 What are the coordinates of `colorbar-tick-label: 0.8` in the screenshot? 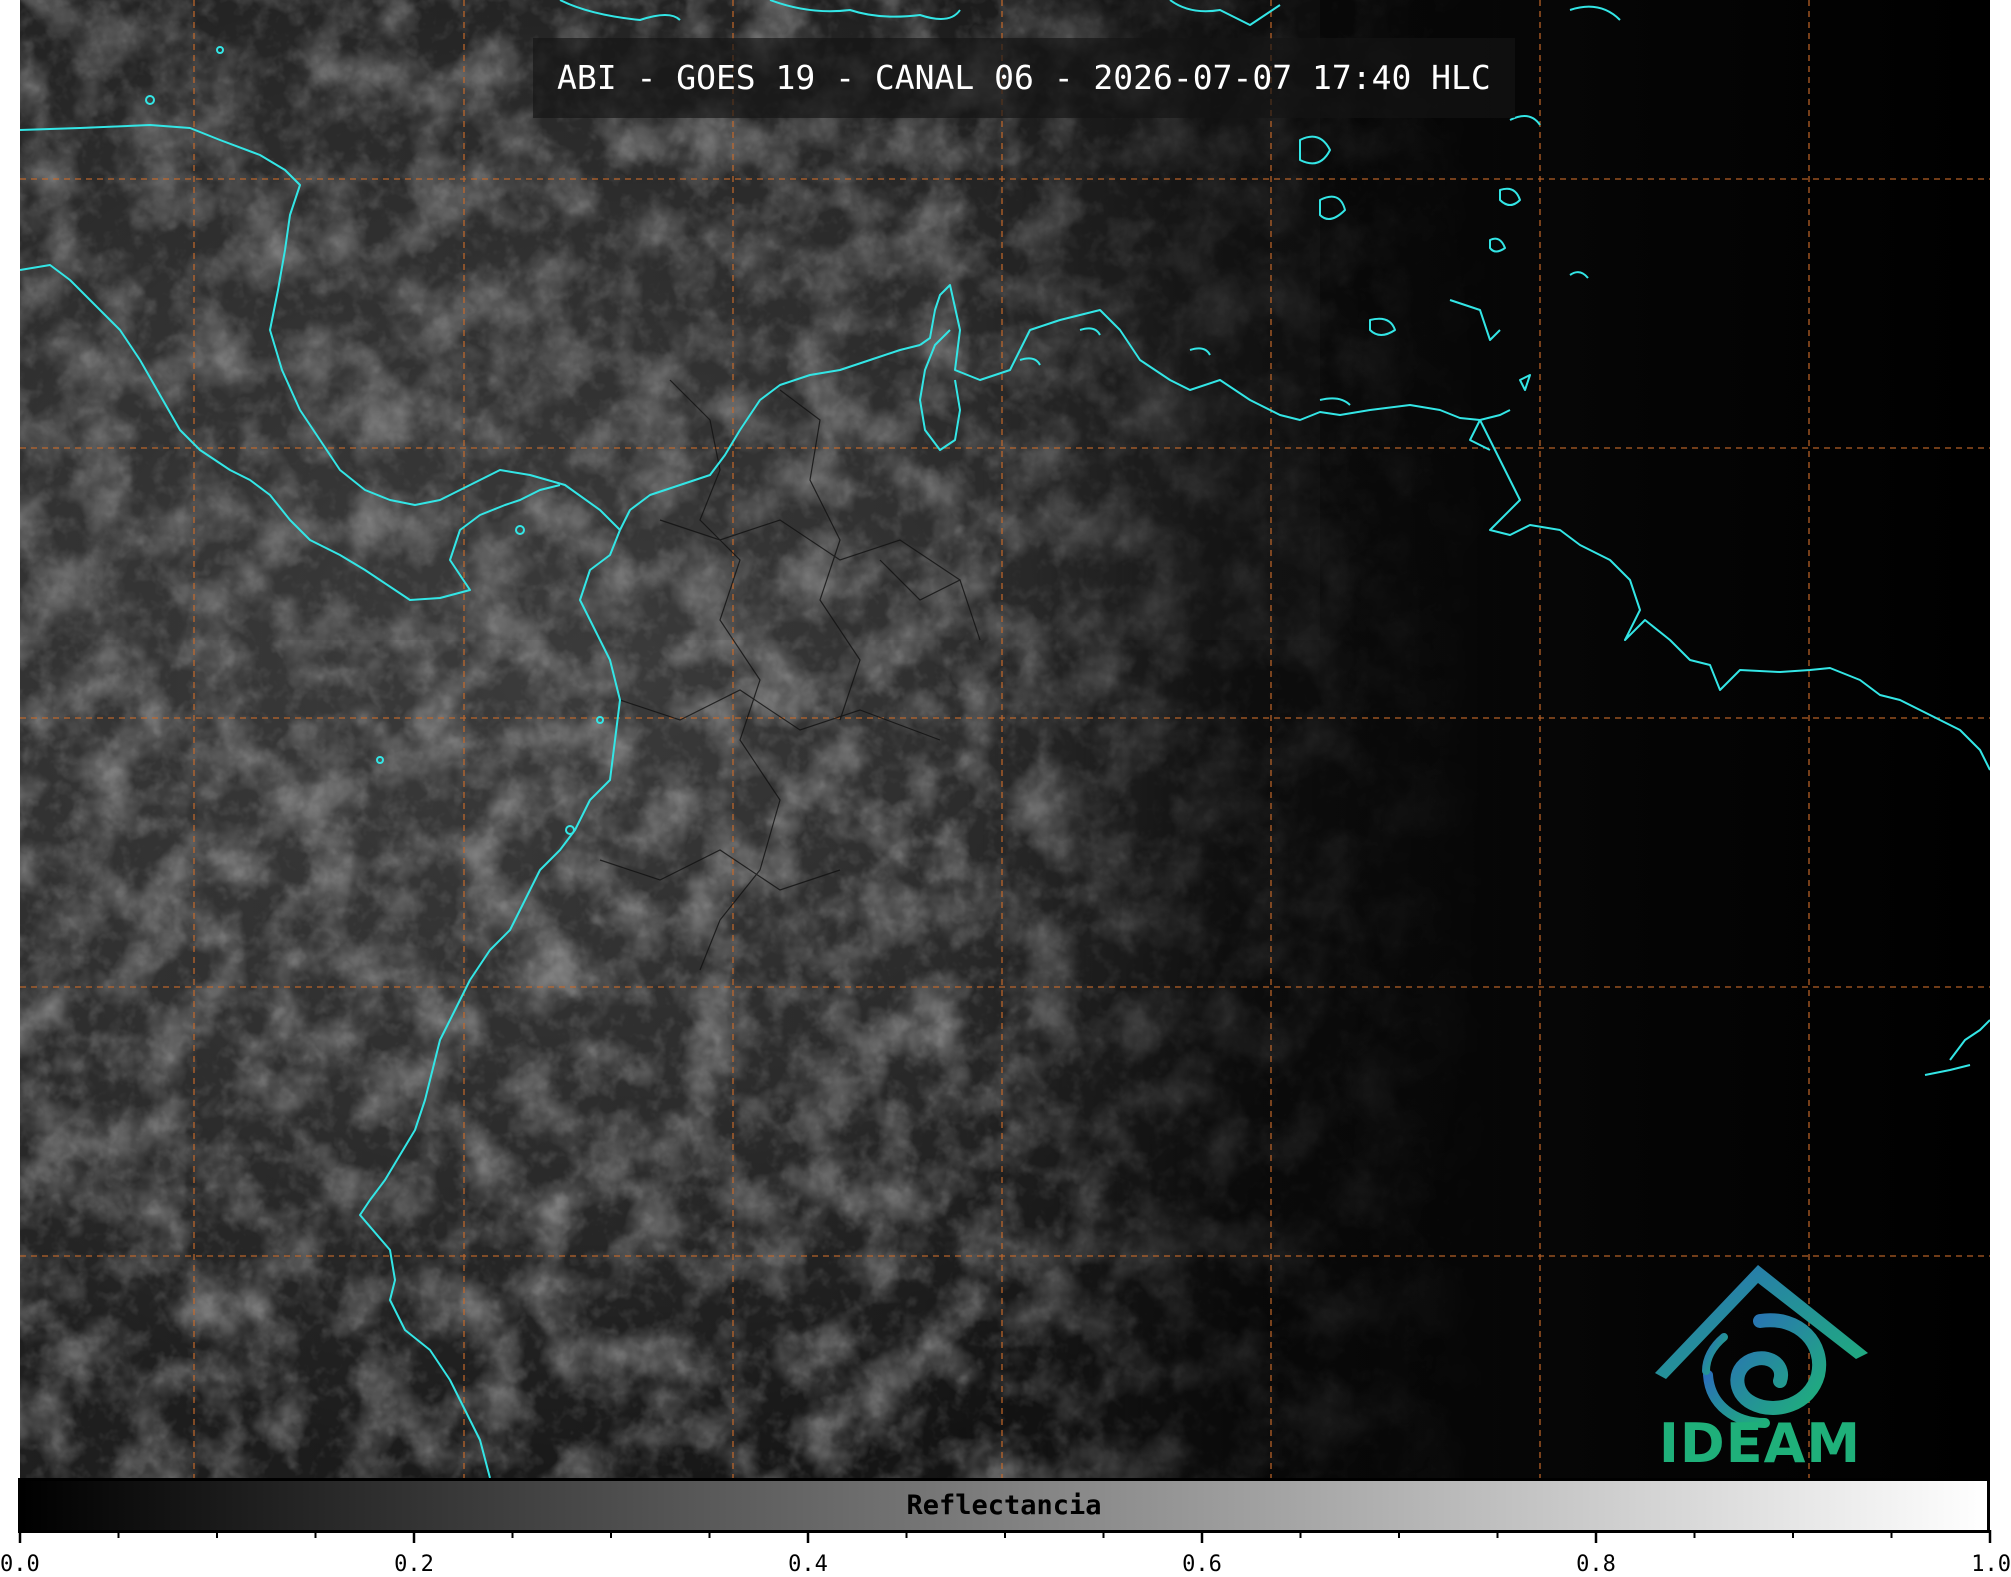 It's located at (1596, 1564).